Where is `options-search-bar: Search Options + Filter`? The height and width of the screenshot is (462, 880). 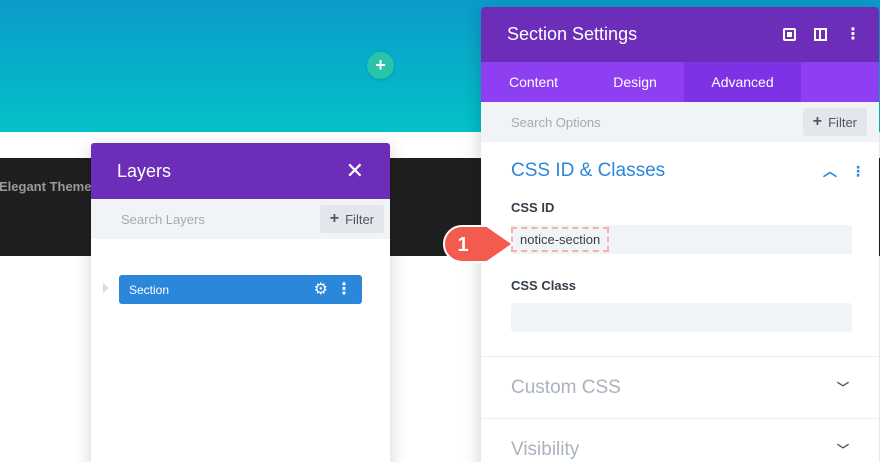 options-search-bar: Search Options + Filter is located at coordinates (680, 122).